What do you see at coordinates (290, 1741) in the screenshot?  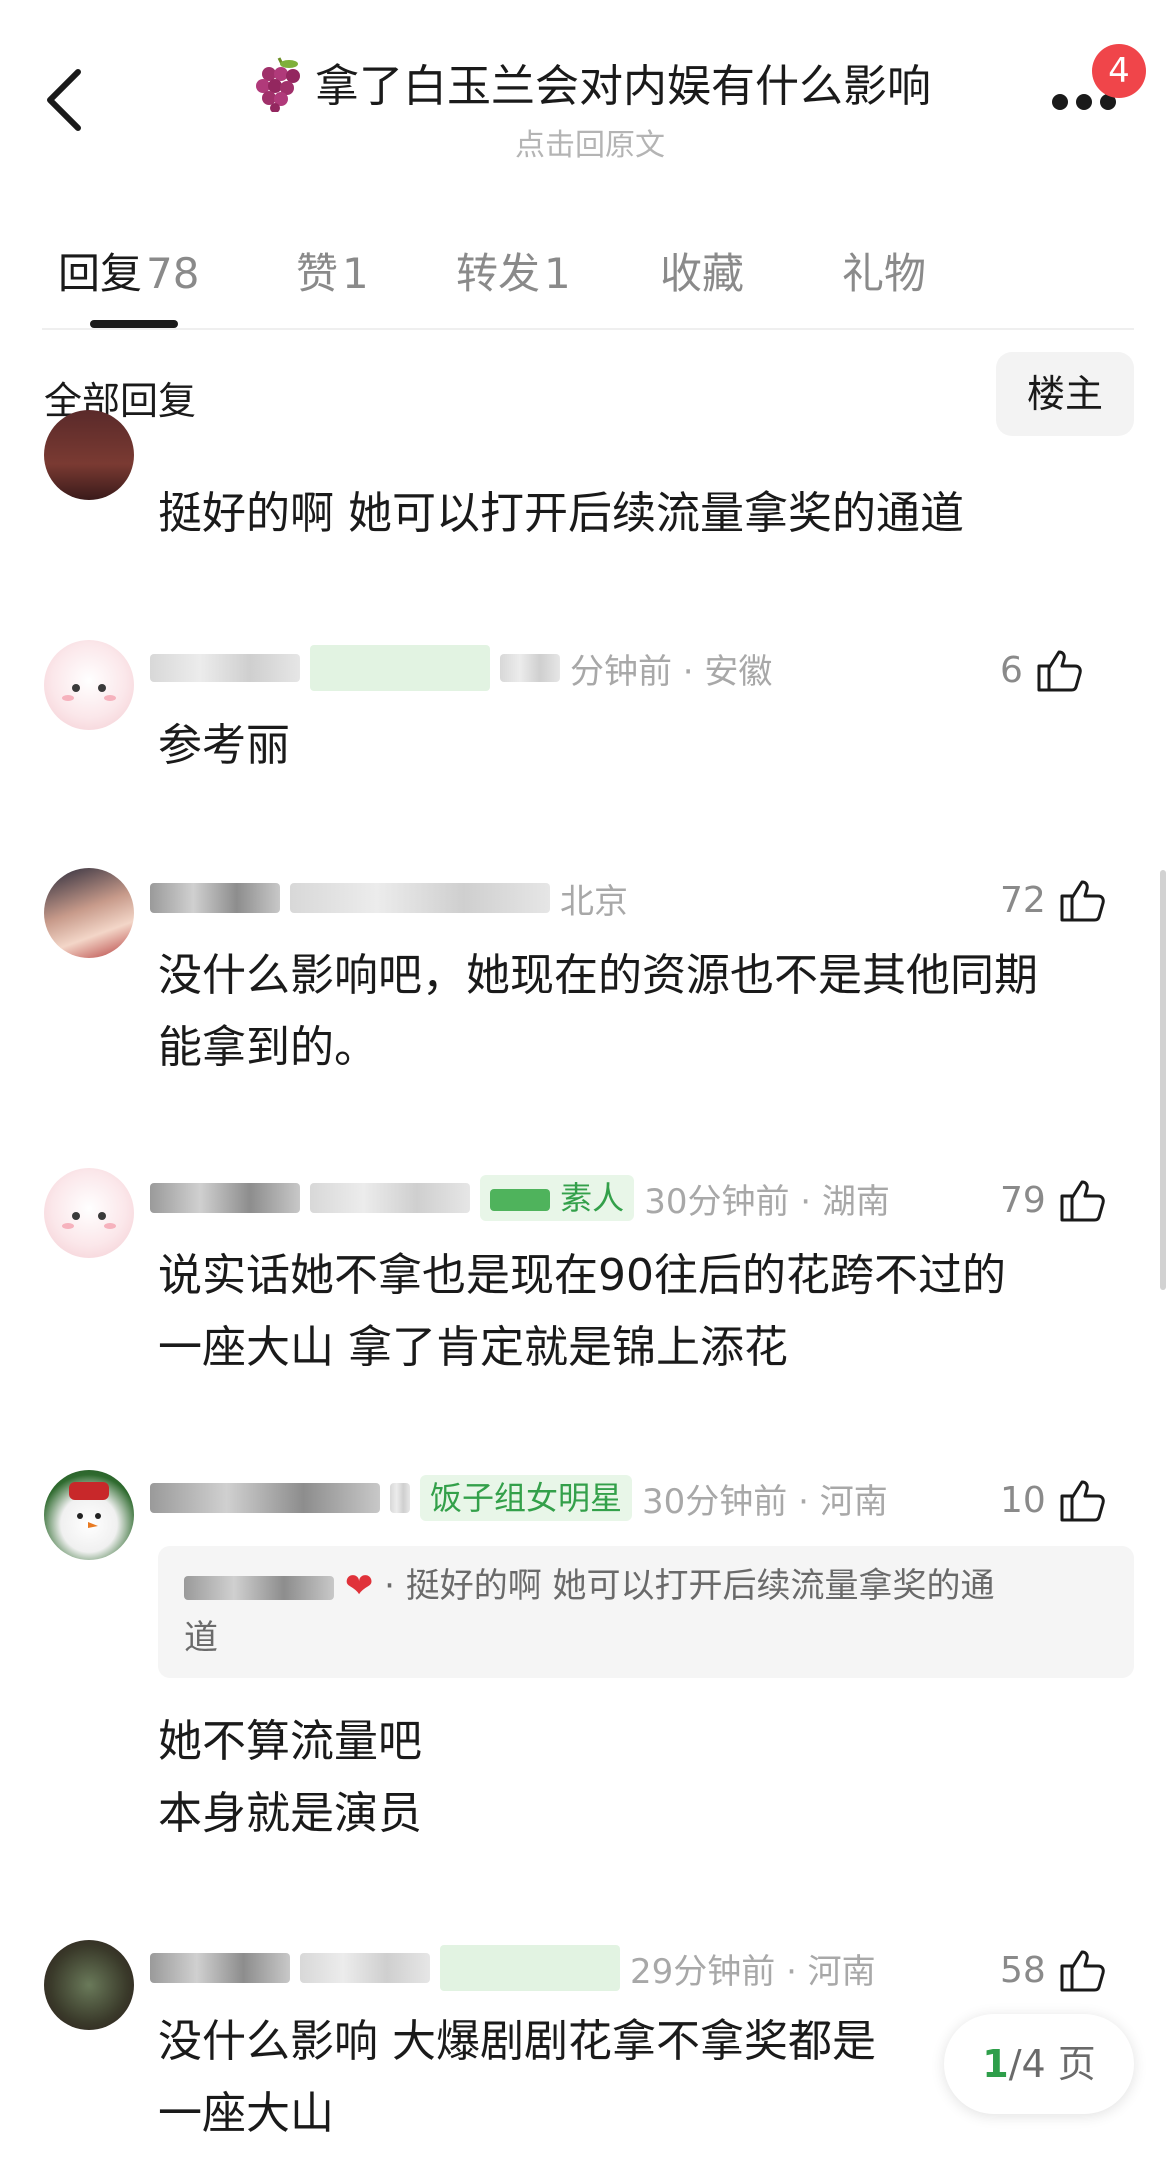 I see `comment-line: 她不算流量吧` at bounding box center [290, 1741].